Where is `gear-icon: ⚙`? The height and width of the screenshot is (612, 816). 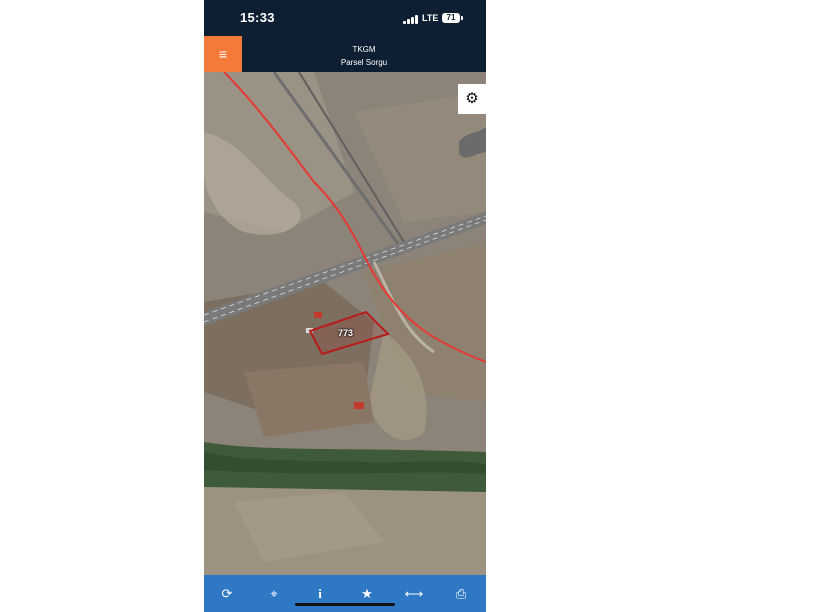
gear-icon: ⚙ is located at coordinates (472, 98).